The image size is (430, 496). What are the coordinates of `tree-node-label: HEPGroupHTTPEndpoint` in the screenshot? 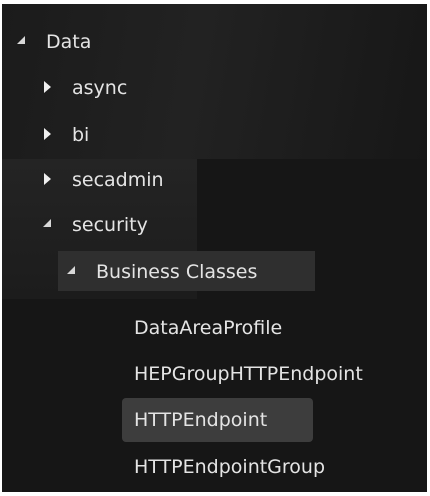 It's located at (248, 374).